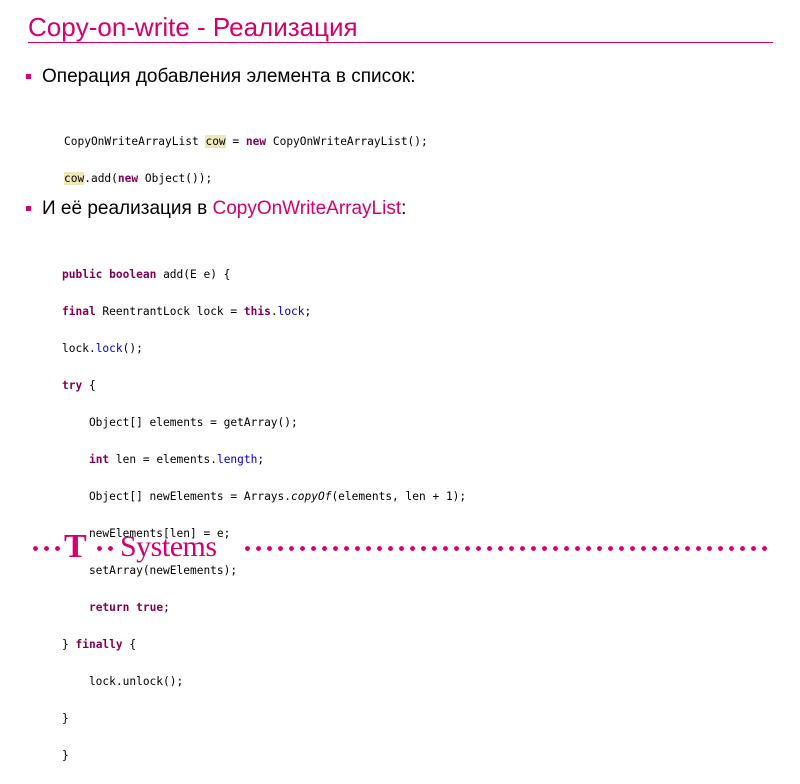 This screenshot has height=784, width=800. Describe the element at coordinates (79, 385) in the screenshot. I see `code-line: try {` at that location.